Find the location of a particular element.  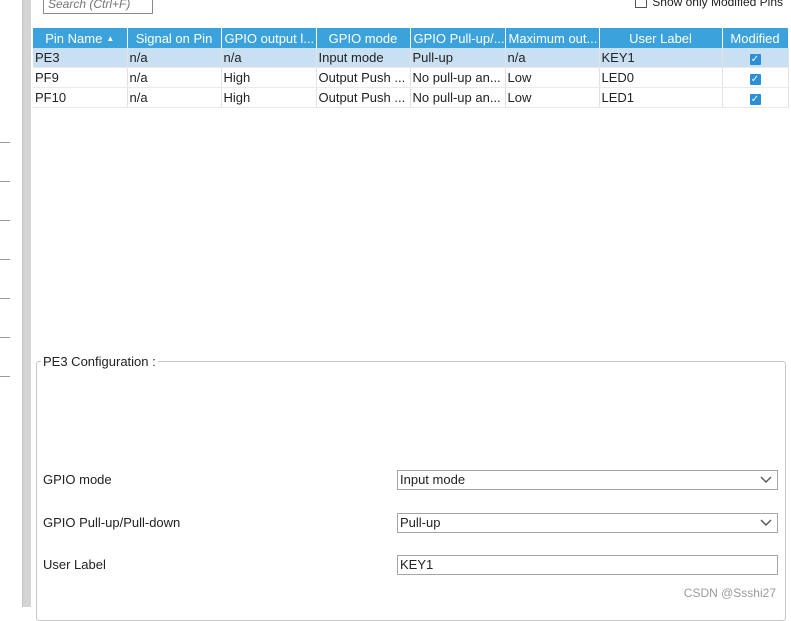

watermark: CSDN @Ssshi27 is located at coordinates (729, 593).